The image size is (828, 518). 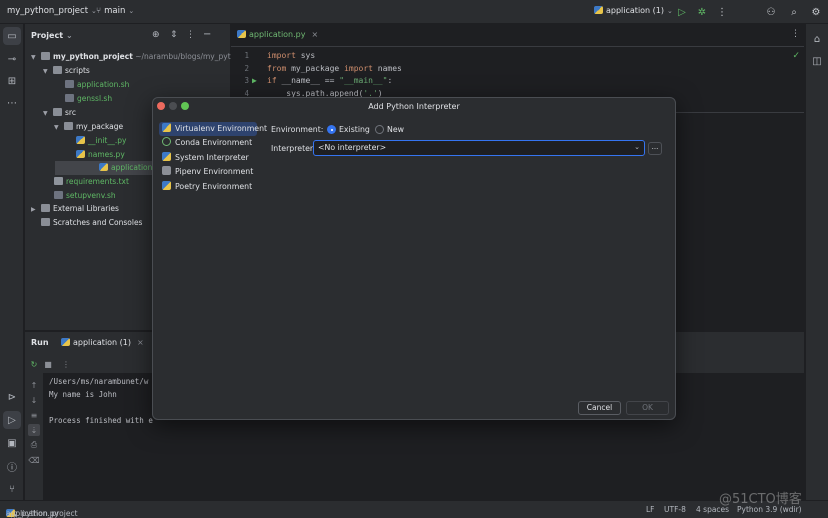 I want to click on python-icon, so click(x=166, y=185).